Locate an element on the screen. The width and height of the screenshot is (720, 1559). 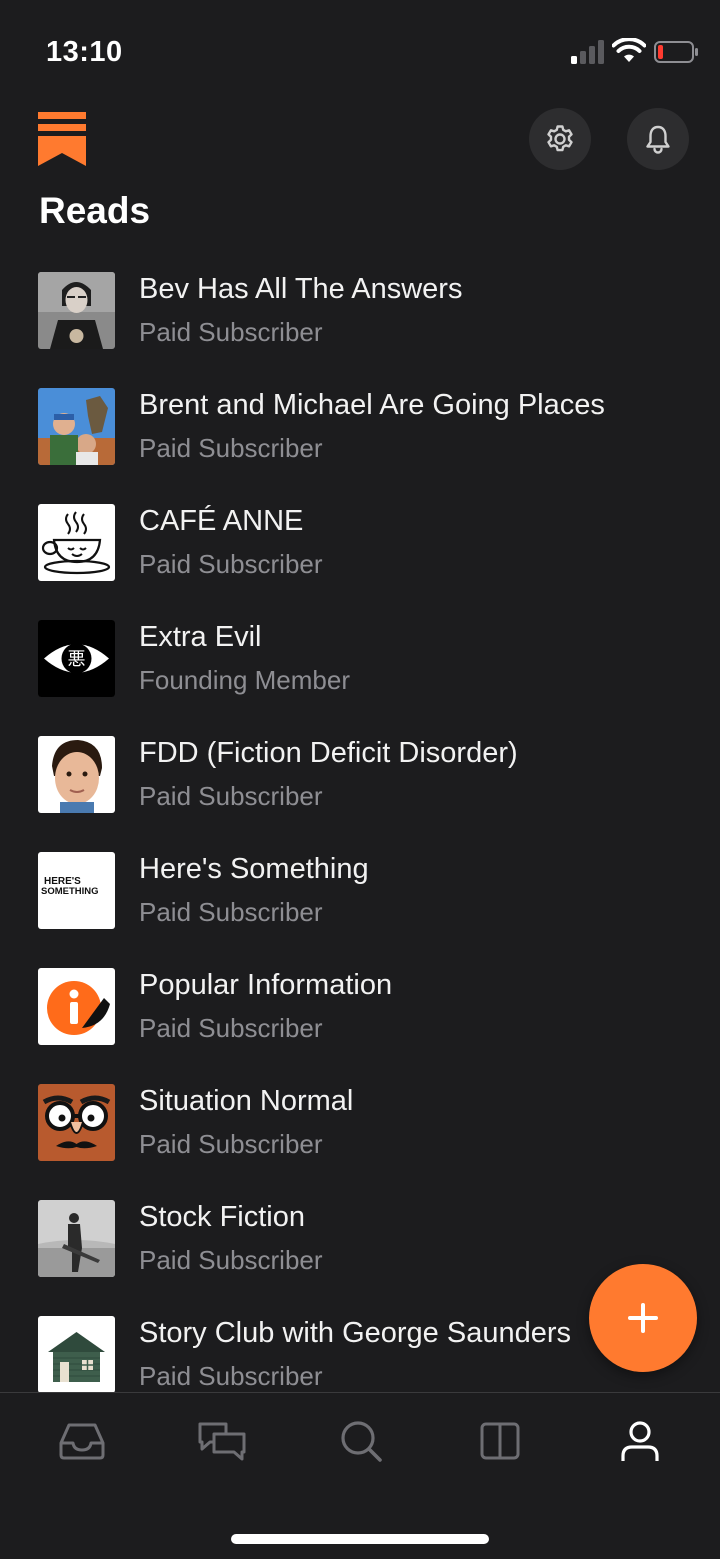
settings-button is located at coordinates (560, 139).